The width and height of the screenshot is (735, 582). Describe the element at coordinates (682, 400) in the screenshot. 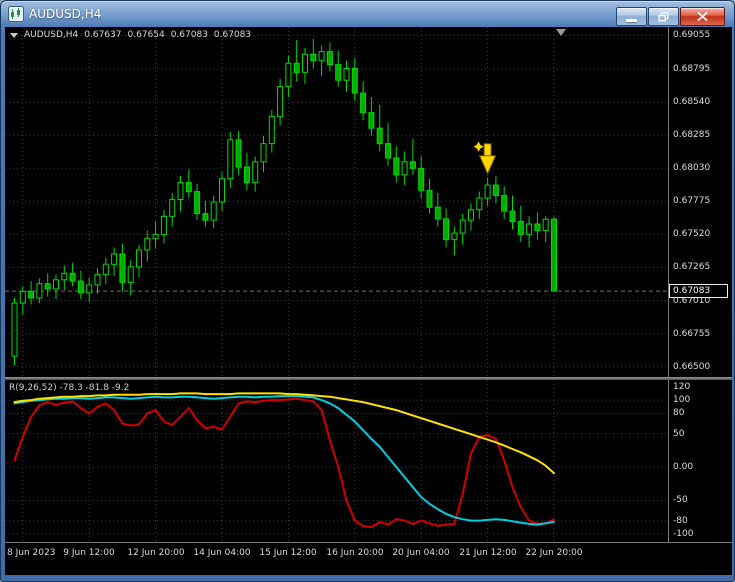

I see `indicator-axis-label: 100` at that location.